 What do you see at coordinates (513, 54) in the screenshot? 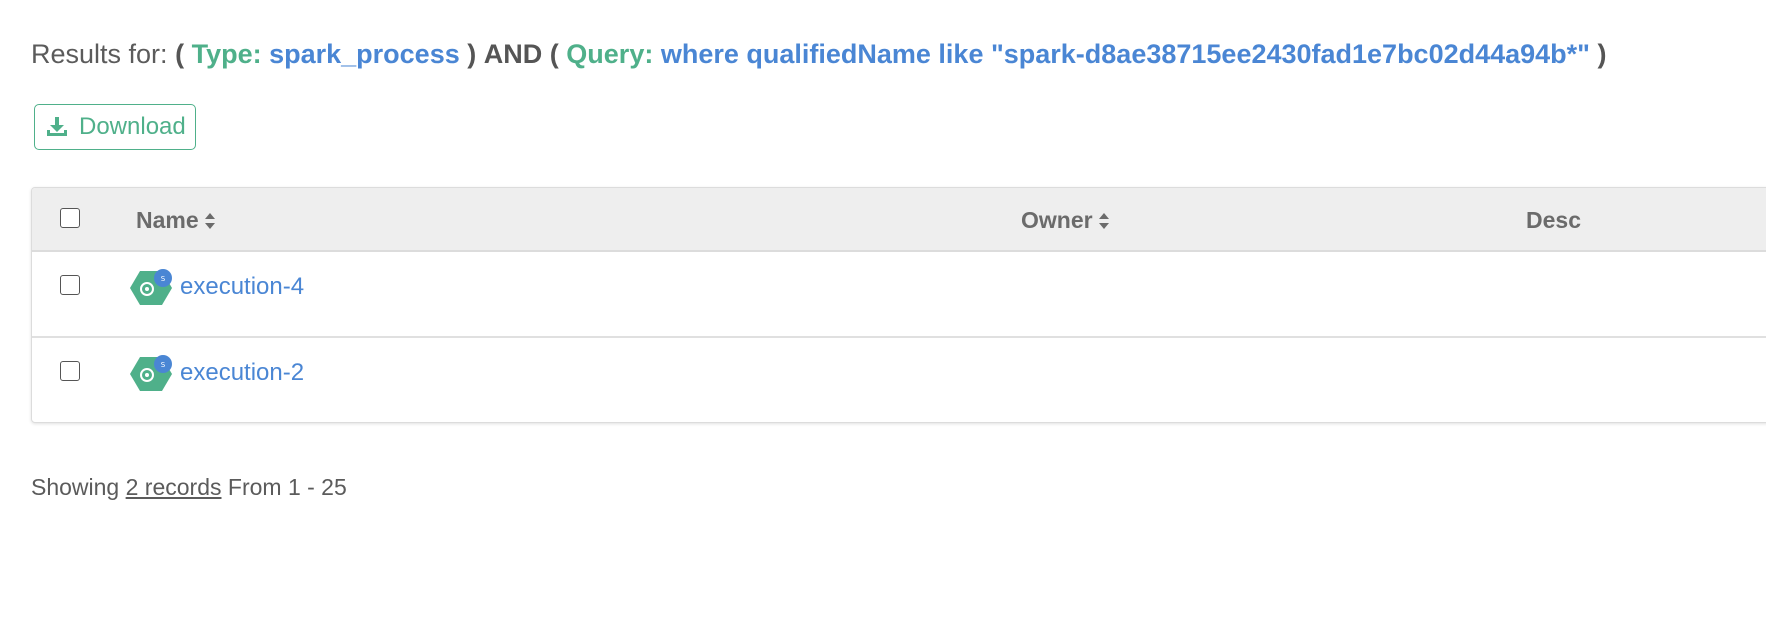
I see `and-operator: AND` at bounding box center [513, 54].